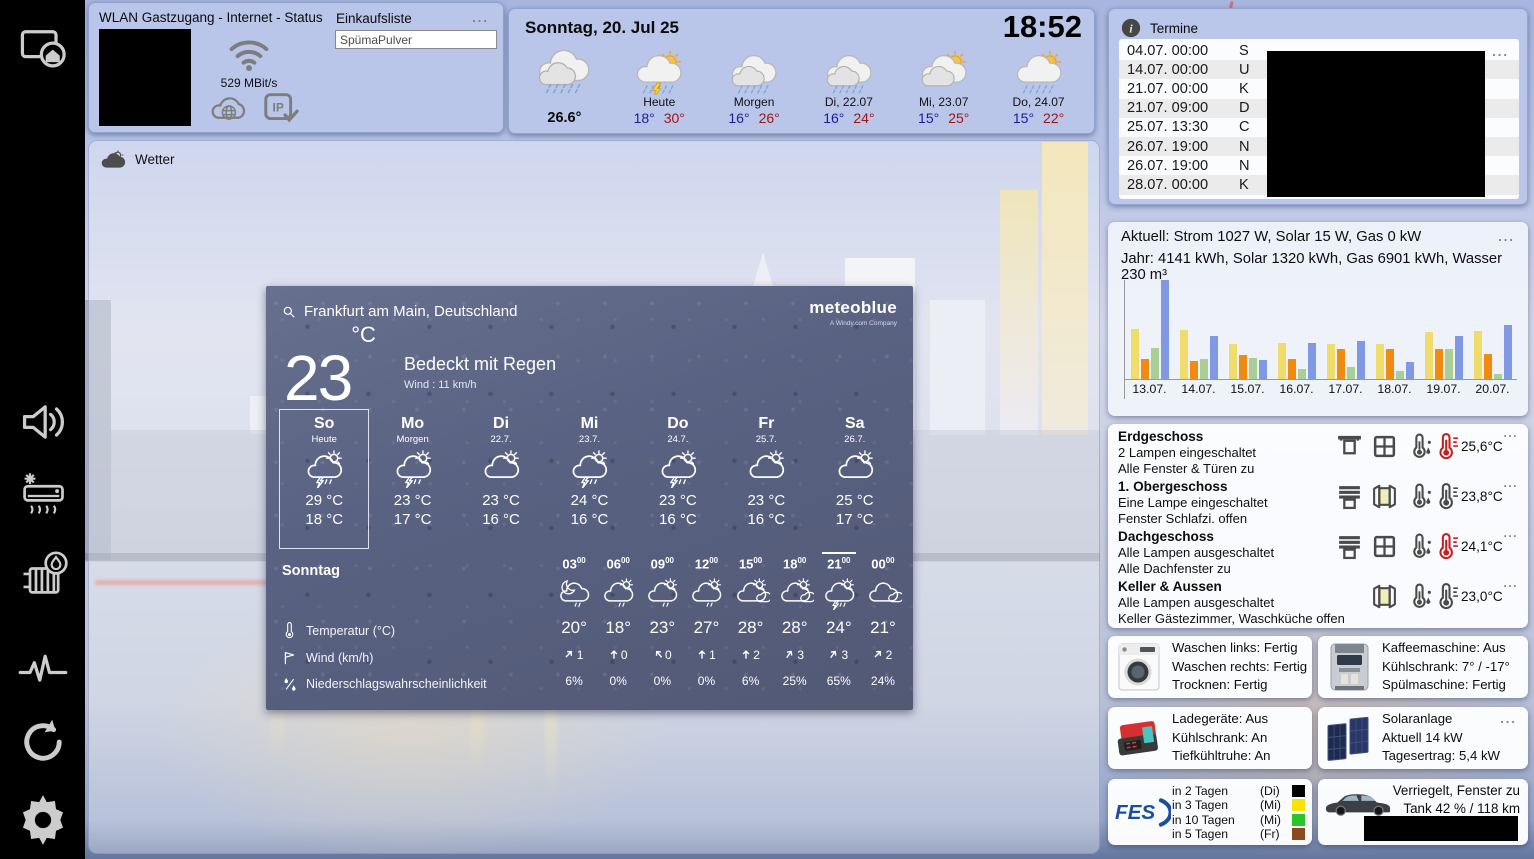 This screenshot has height=859, width=1534. What do you see at coordinates (43, 48) in the screenshot?
I see `sidebar-item-home-screen` at bounding box center [43, 48].